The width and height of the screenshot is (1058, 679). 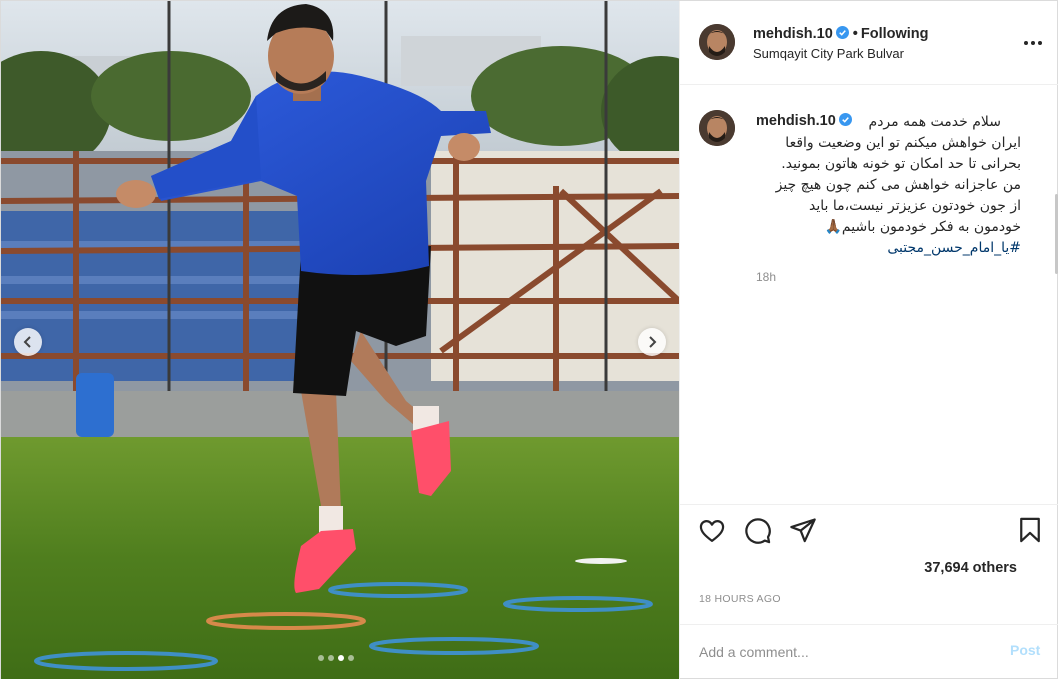 I want to click on avatar, so click(x=717, y=42).